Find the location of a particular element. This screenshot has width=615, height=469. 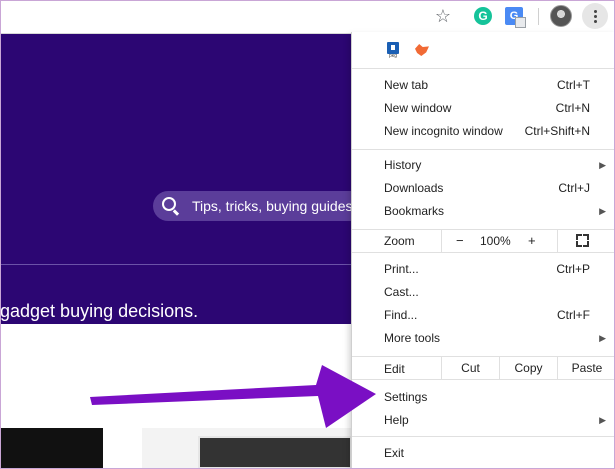

menu-item-label: New window is located at coordinates (418, 108).